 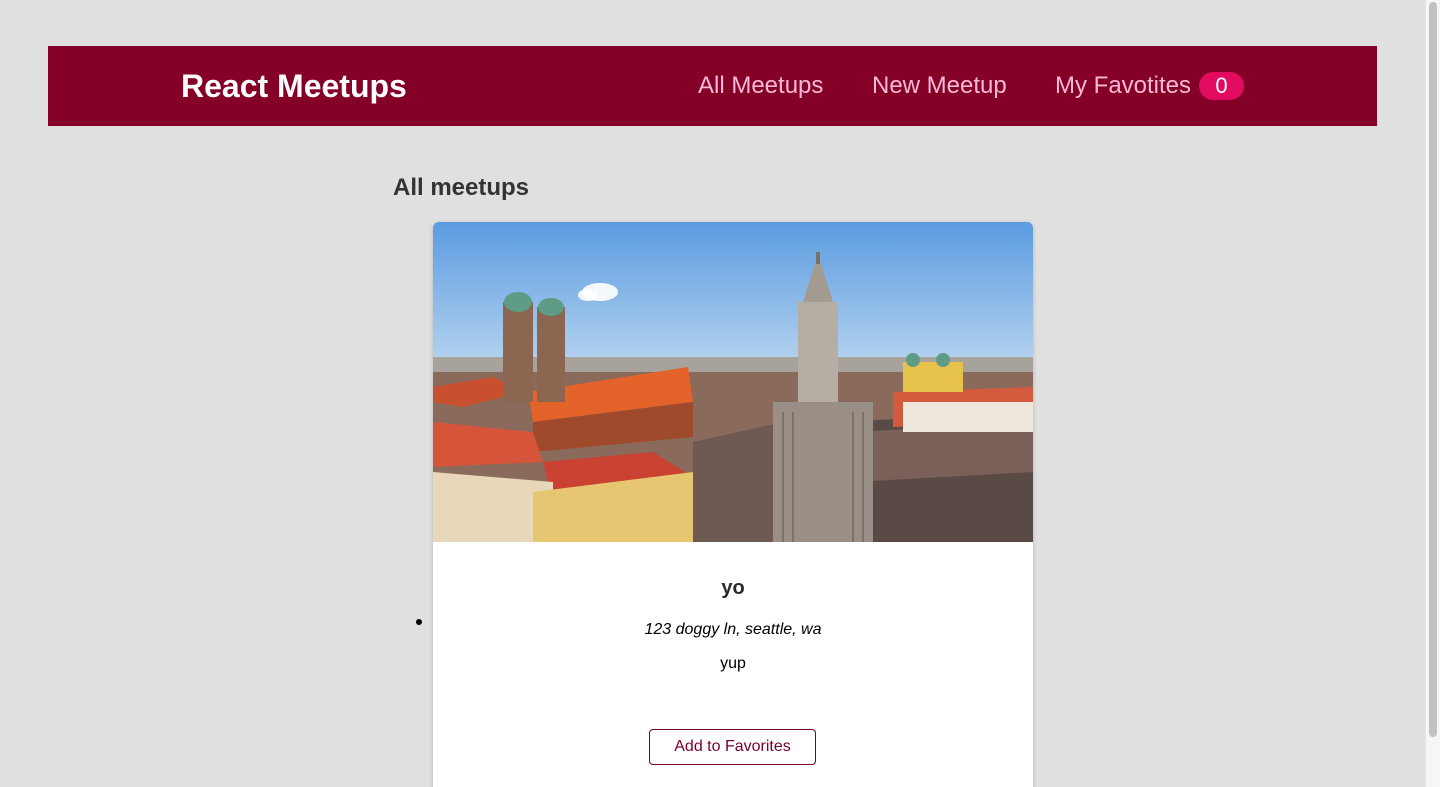 What do you see at coordinates (419, 622) in the screenshot?
I see `list-item-bullet` at bounding box center [419, 622].